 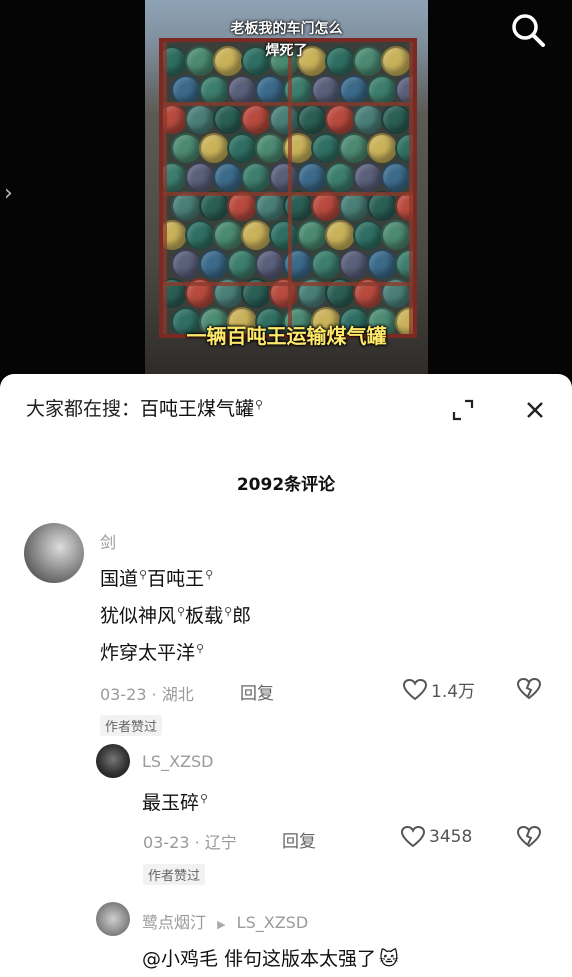 What do you see at coordinates (138, 616) in the screenshot?
I see `search-keyword: 犹似神风` at bounding box center [138, 616].